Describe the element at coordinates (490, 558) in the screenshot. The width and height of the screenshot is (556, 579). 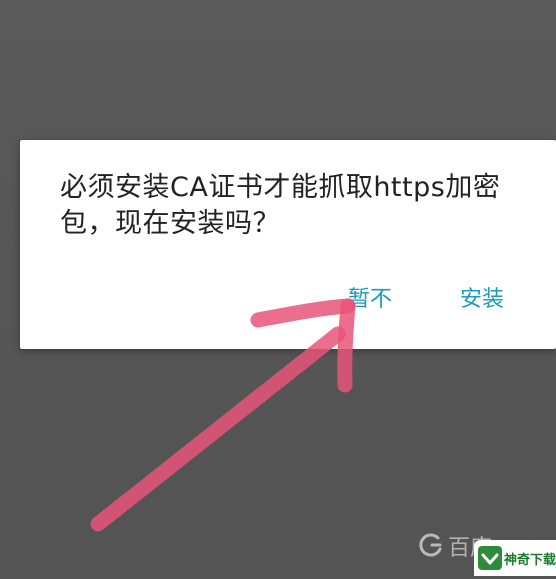
I see `download-site-logo-icon` at that location.